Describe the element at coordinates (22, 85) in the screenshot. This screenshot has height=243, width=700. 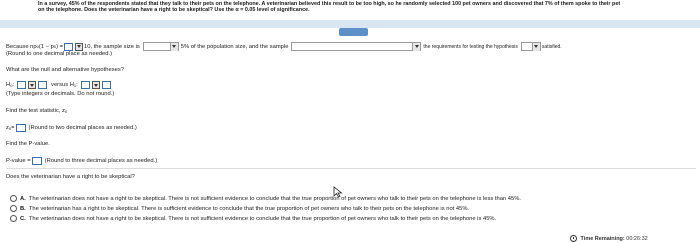
I see `h0-param-input` at that location.